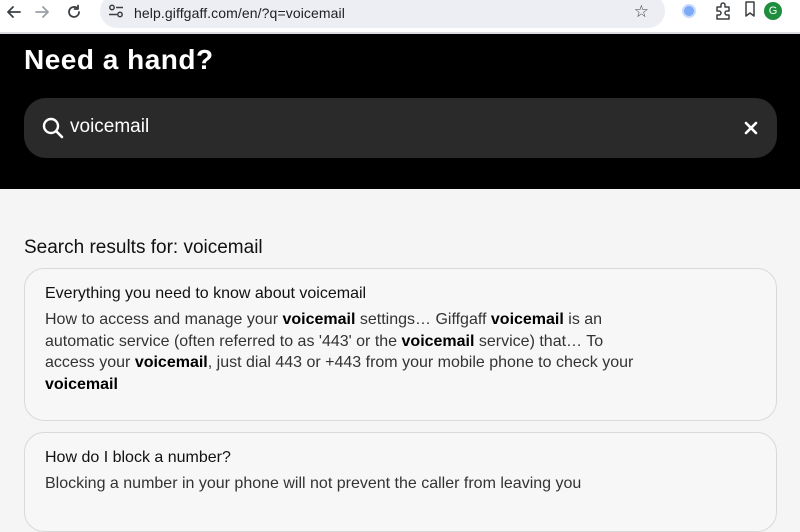 The width and height of the screenshot is (800, 532). I want to click on browser-toolbar: help.giffgaff.com/en/?q=voicemail ☆ G, so click(400, 16).